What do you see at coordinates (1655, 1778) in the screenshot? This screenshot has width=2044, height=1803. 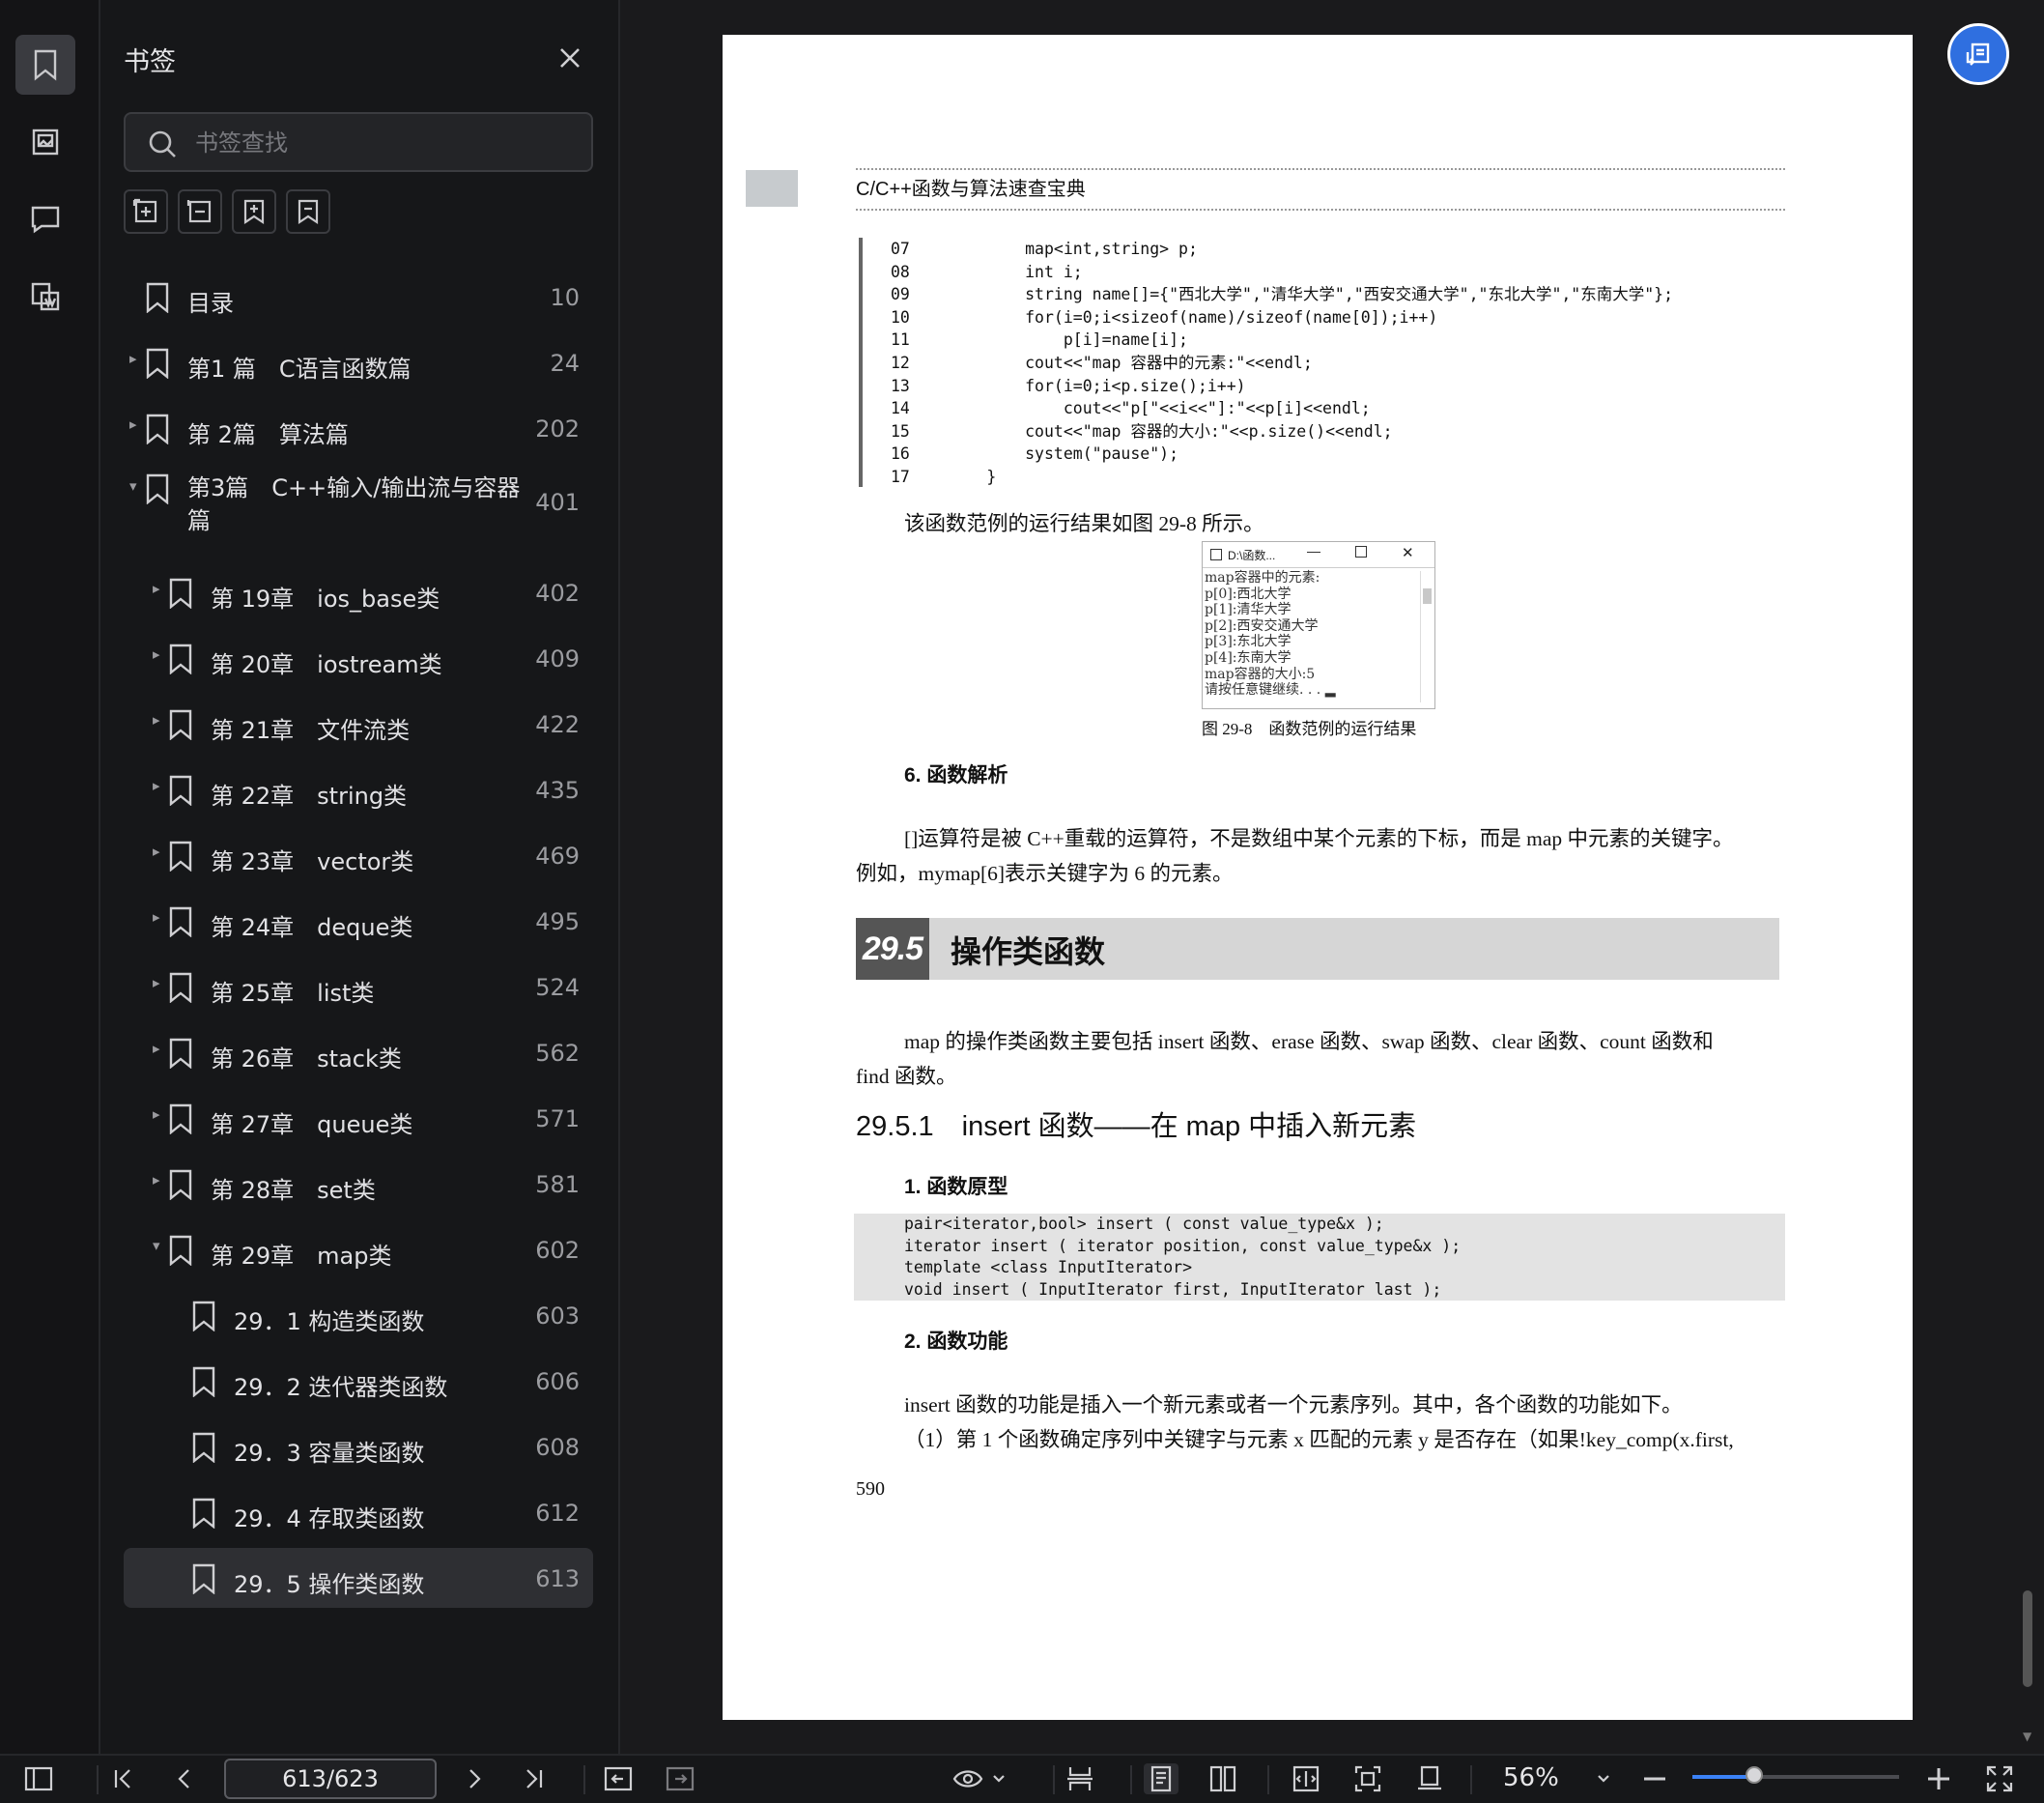 I see `zoom-out-icon` at bounding box center [1655, 1778].